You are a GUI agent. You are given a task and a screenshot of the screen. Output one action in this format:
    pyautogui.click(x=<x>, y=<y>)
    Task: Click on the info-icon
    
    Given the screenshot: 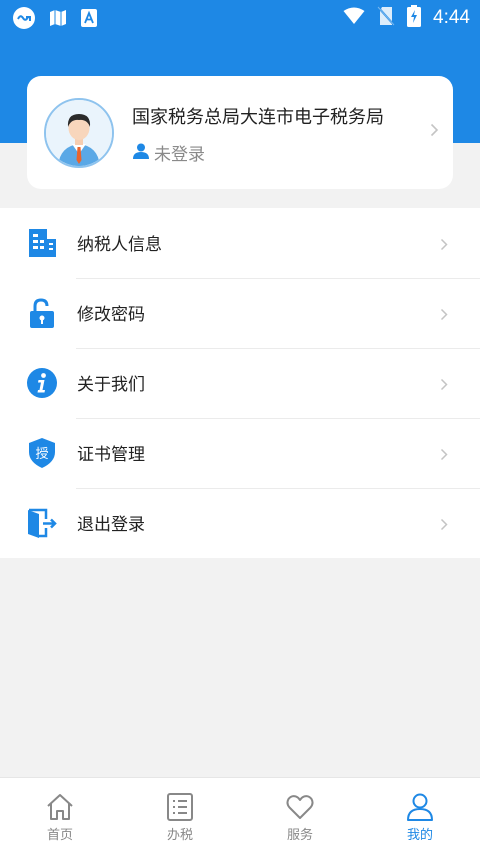 What is the action you would take?
    pyautogui.click(x=42, y=383)
    